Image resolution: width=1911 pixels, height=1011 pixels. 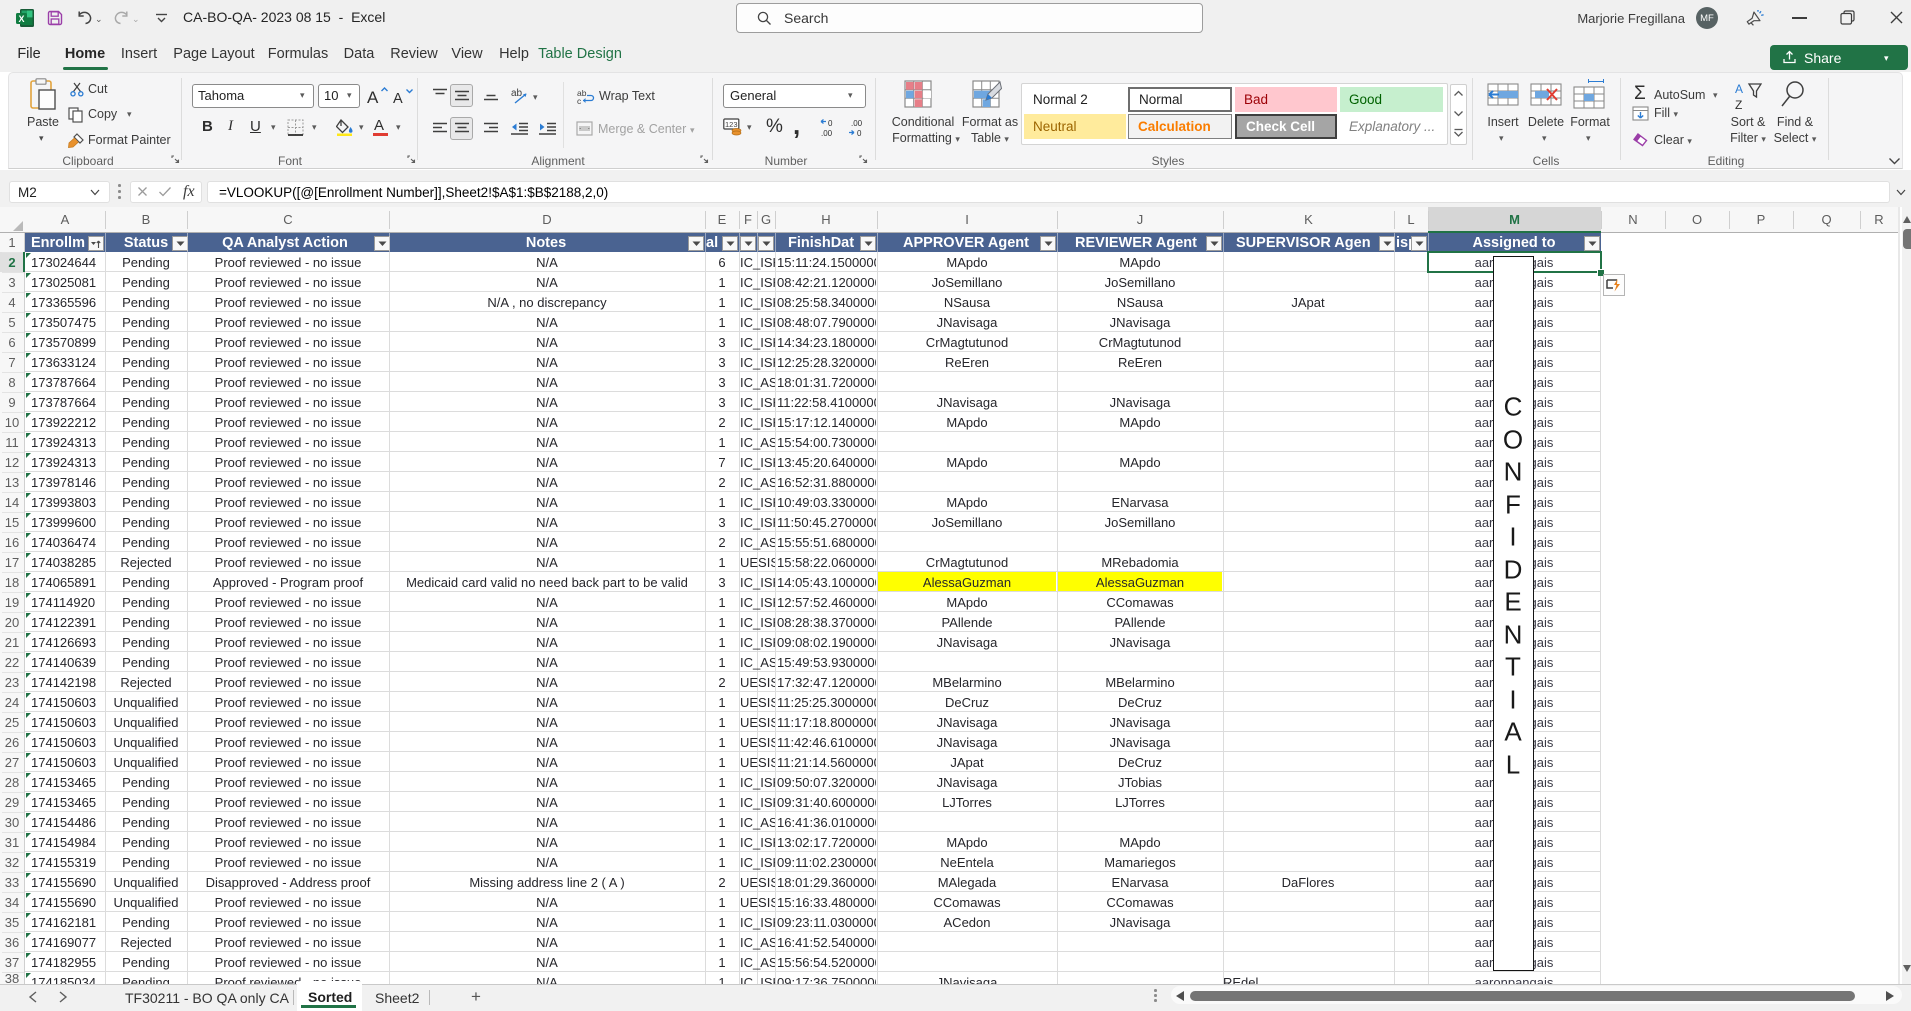 I want to click on svg-text: Z, so click(x=1738, y=105).